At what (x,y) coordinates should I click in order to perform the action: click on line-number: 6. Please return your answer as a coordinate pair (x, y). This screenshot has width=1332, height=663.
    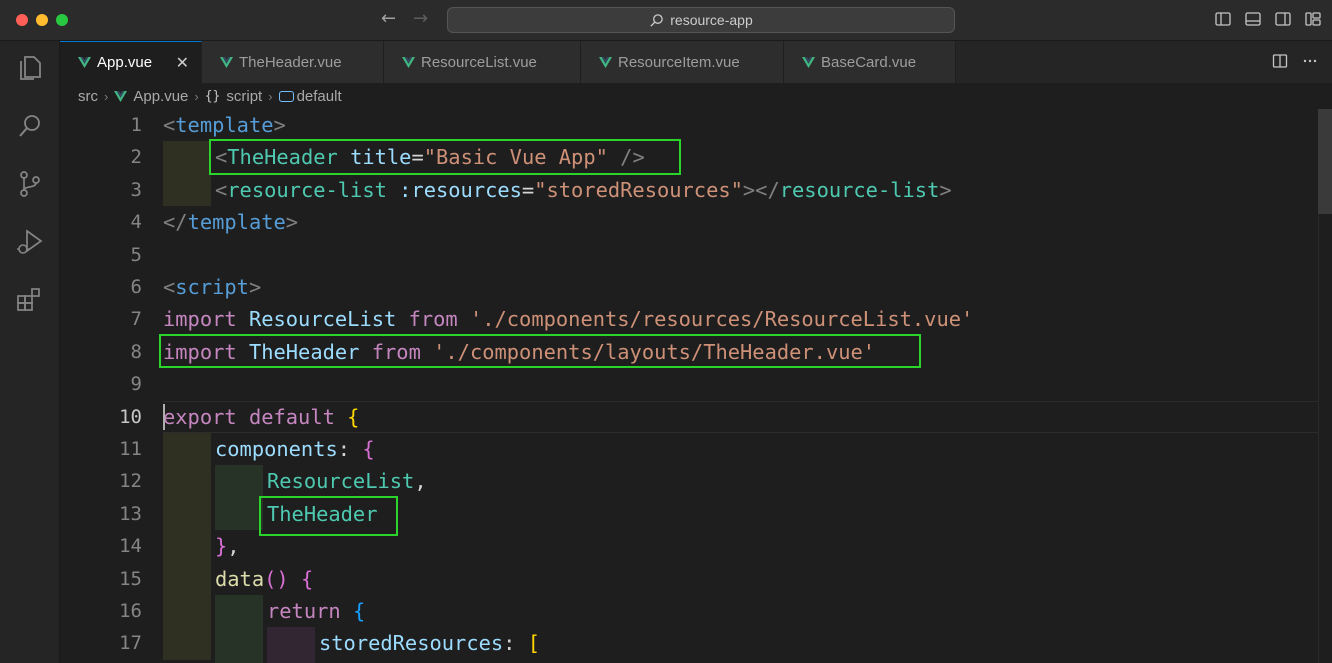
    Looking at the image, I should click on (136, 287).